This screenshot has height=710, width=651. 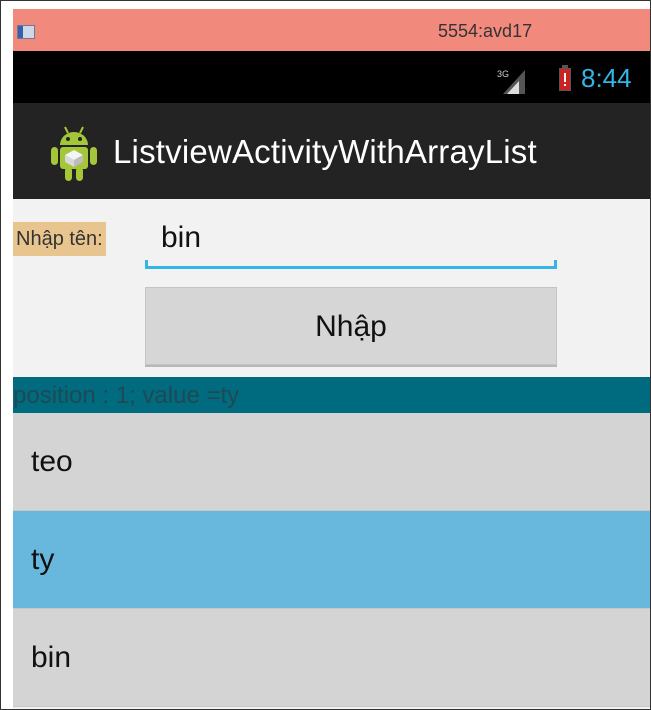 What do you see at coordinates (503, 74) in the screenshot?
I see `network-type-label: 3G` at bounding box center [503, 74].